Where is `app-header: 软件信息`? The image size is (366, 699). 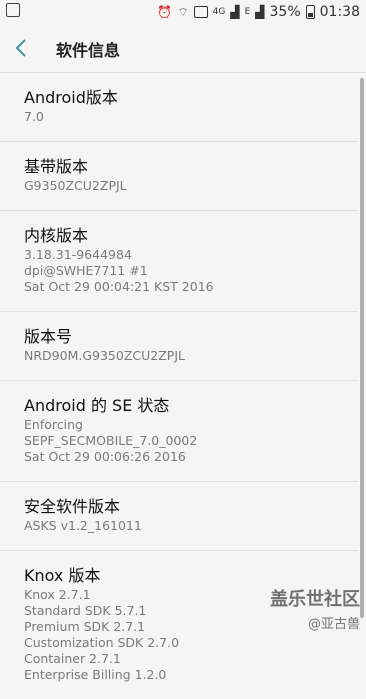
app-header: 软件信息 is located at coordinates (183, 48).